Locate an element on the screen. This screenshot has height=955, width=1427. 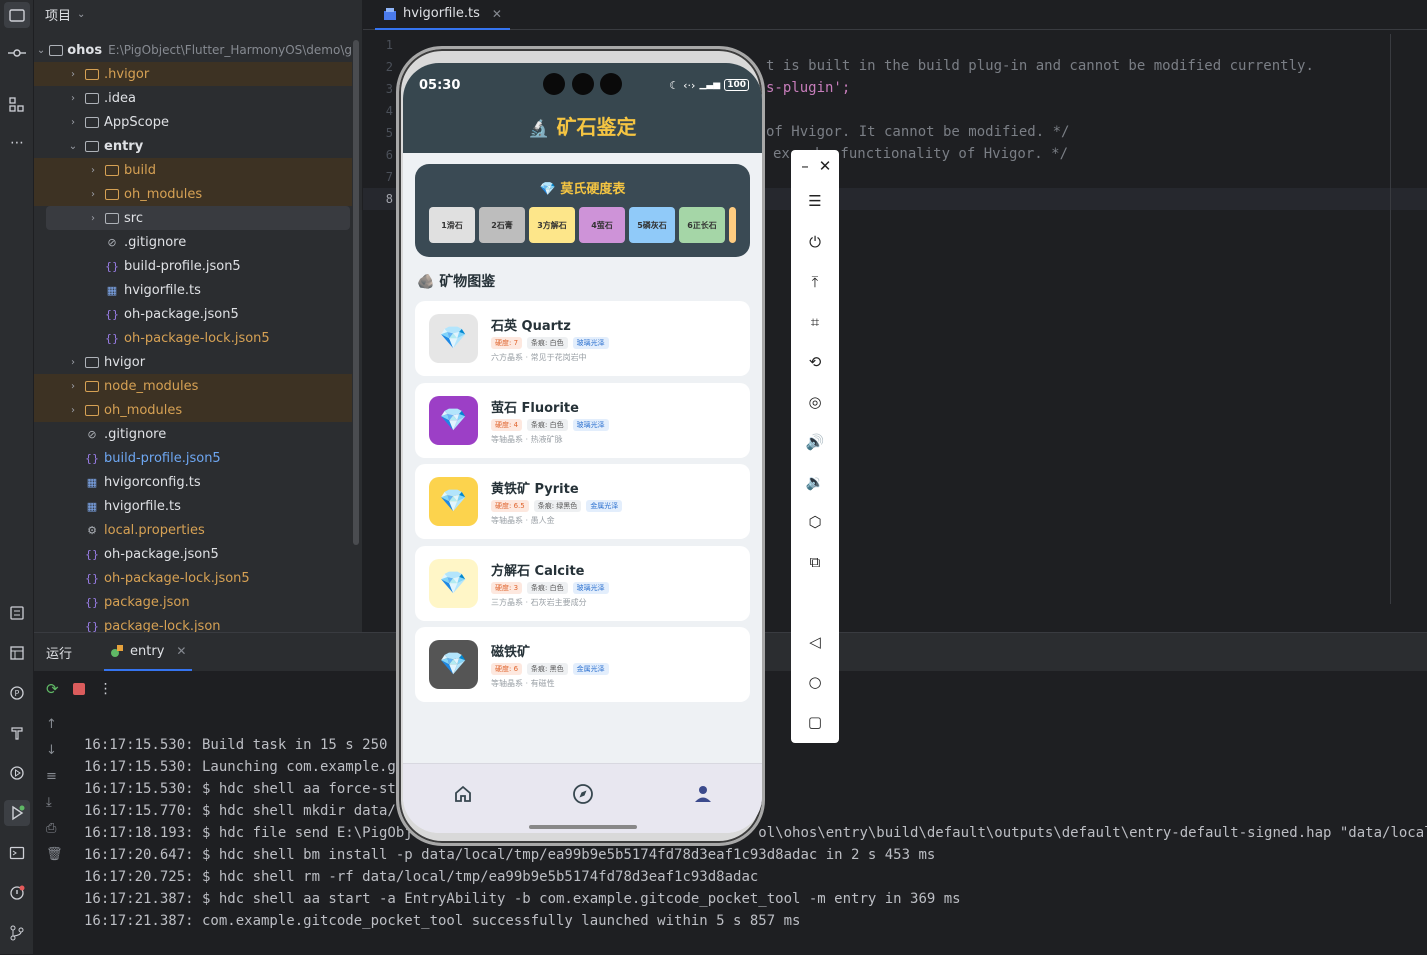
rotate-icon: ⟲ is located at coordinates (815, 362).